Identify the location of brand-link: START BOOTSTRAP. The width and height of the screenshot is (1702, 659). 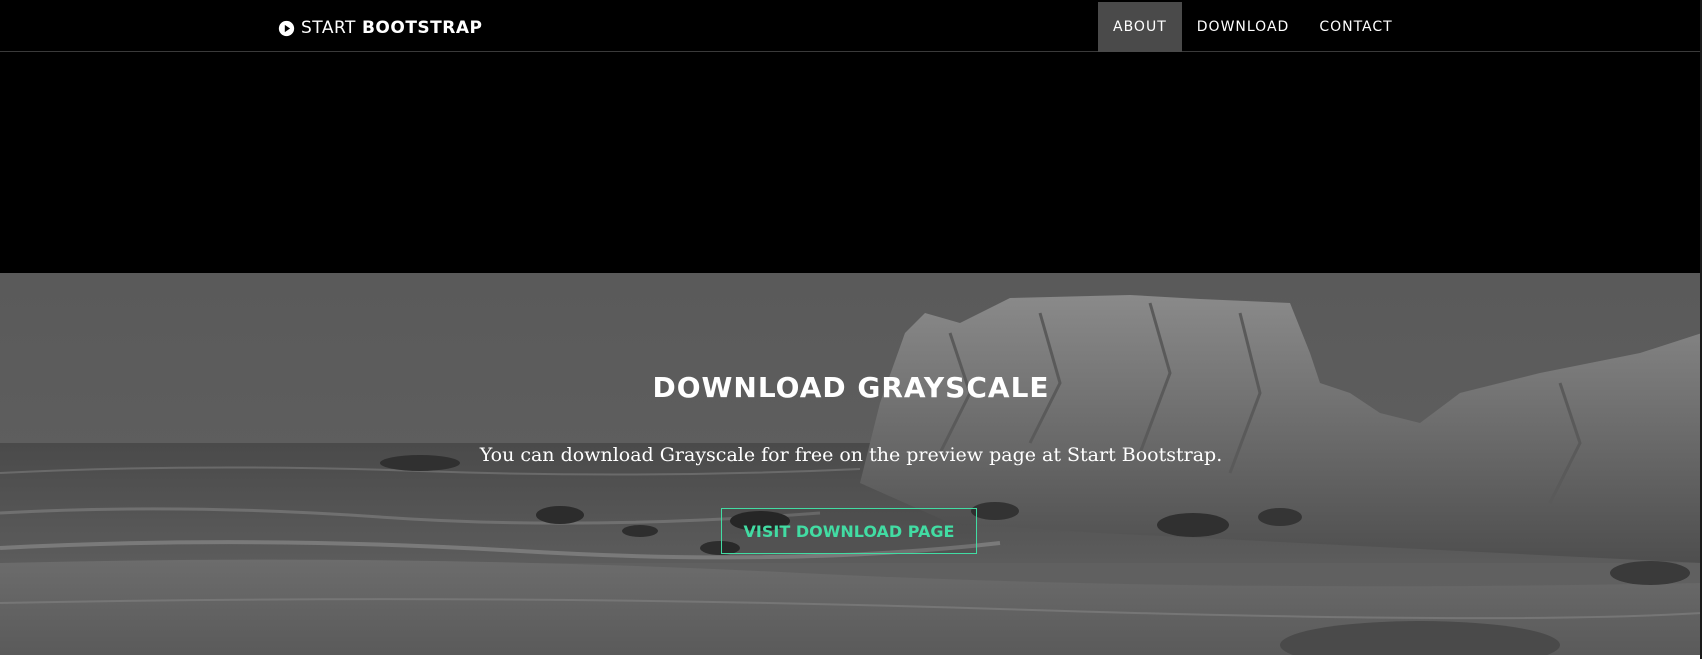
(380, 28).